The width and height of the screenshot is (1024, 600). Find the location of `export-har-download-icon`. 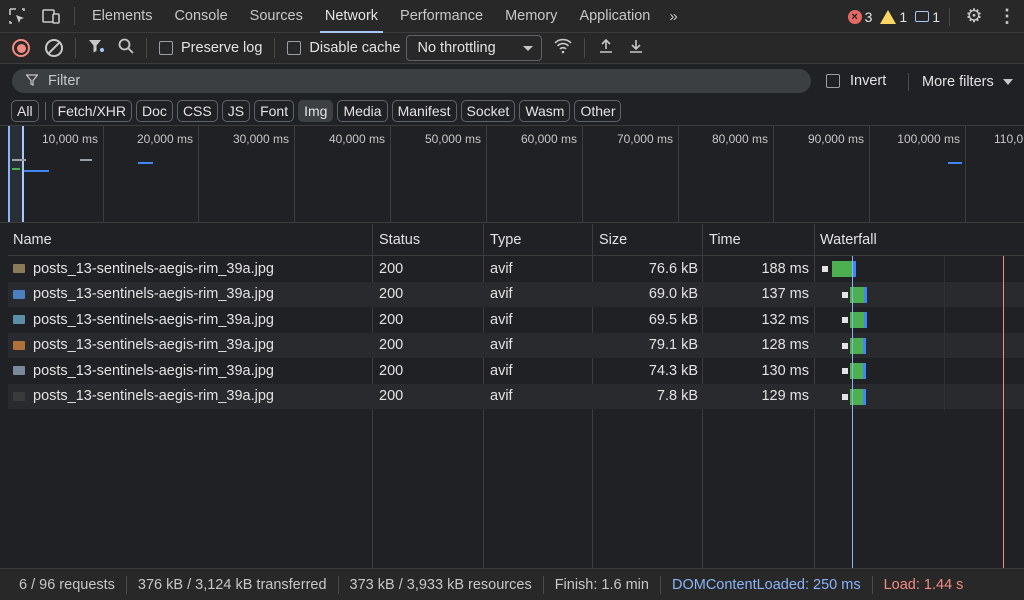

export-har-download-icon is located at coordinates (636, 48).